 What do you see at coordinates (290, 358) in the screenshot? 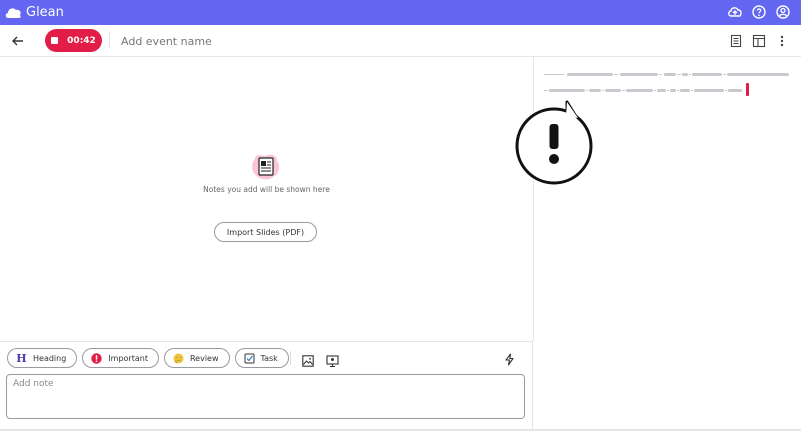
I see `composer-divider` at bounding box center [290, 358].